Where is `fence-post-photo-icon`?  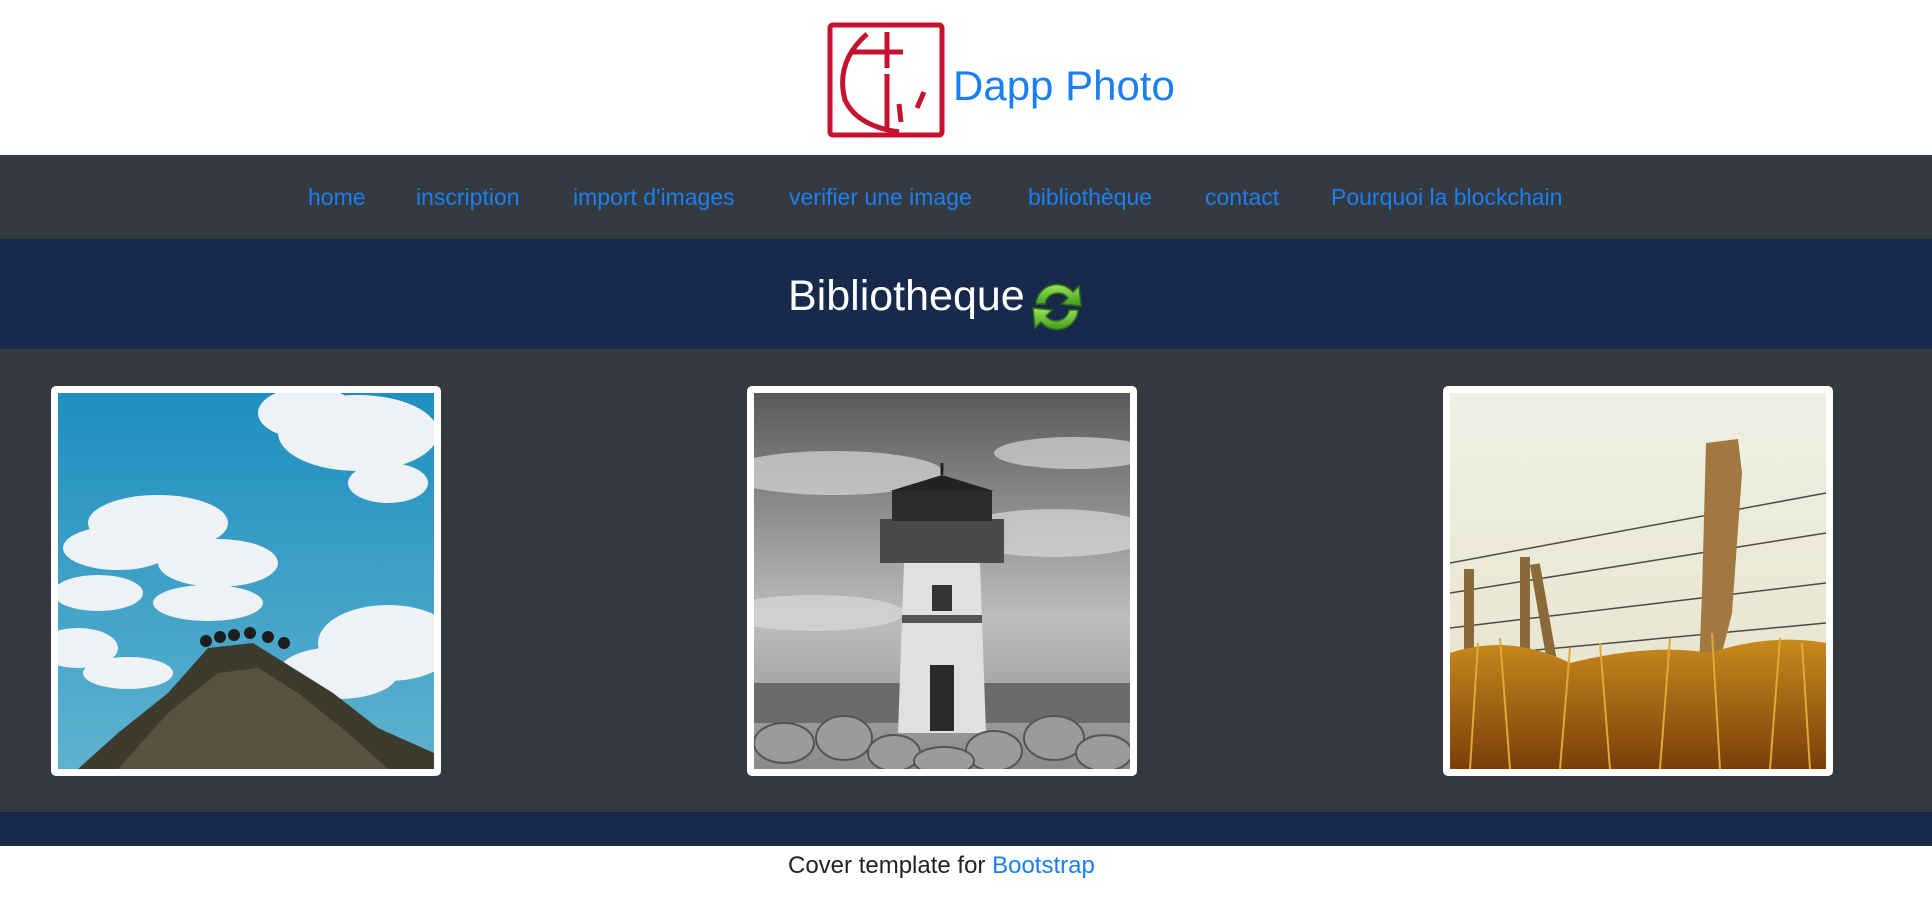
fence-post-photo-icon is located at coordinates (1638, 581).